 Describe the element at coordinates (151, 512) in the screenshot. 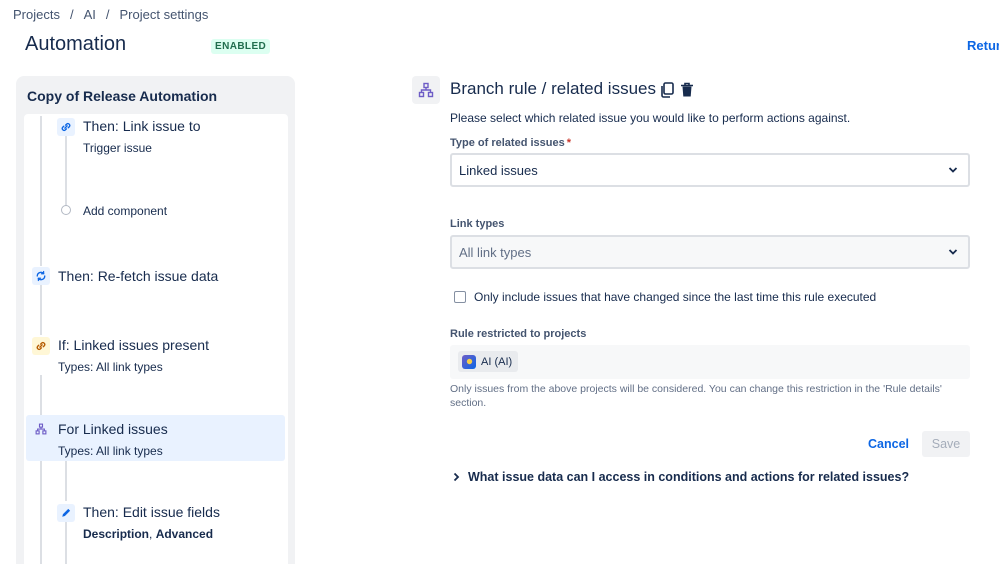

I see `node-title: Then: Edit issue fields` at that location.